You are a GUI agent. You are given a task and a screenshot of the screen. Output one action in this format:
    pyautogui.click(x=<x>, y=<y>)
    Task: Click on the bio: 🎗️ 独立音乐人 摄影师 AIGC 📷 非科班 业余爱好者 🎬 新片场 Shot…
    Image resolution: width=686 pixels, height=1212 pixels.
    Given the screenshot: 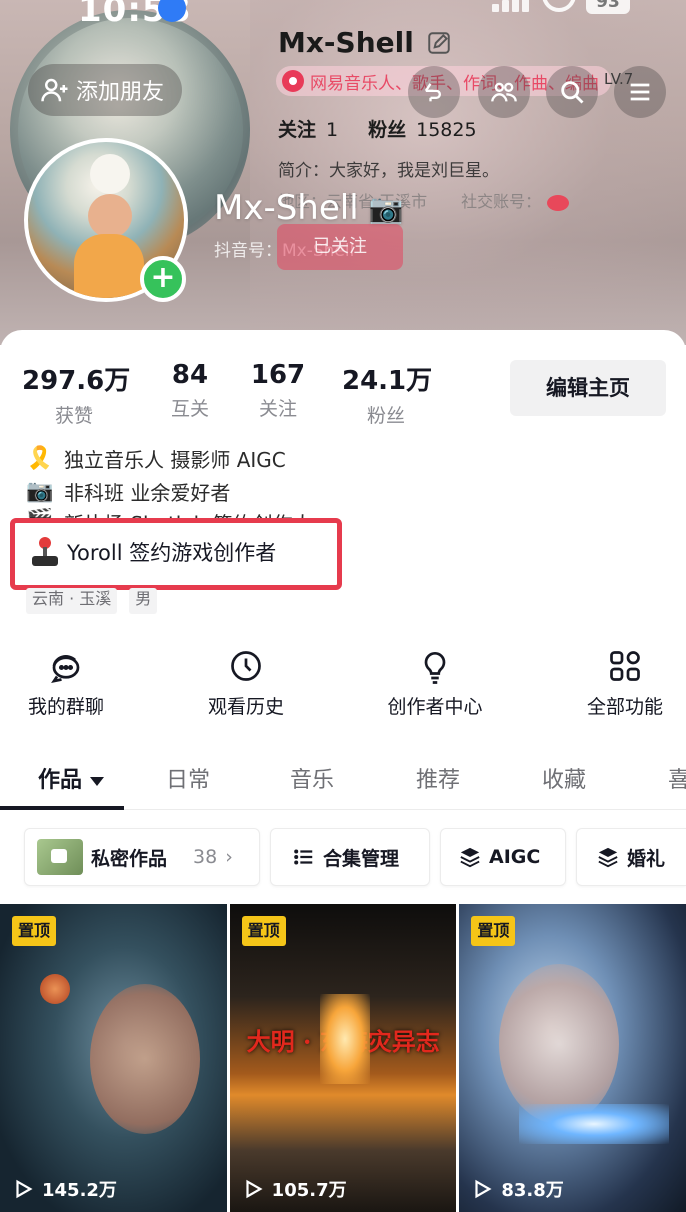 What is the action you would take?
    pyautogui.click(x=169, y=486)
    